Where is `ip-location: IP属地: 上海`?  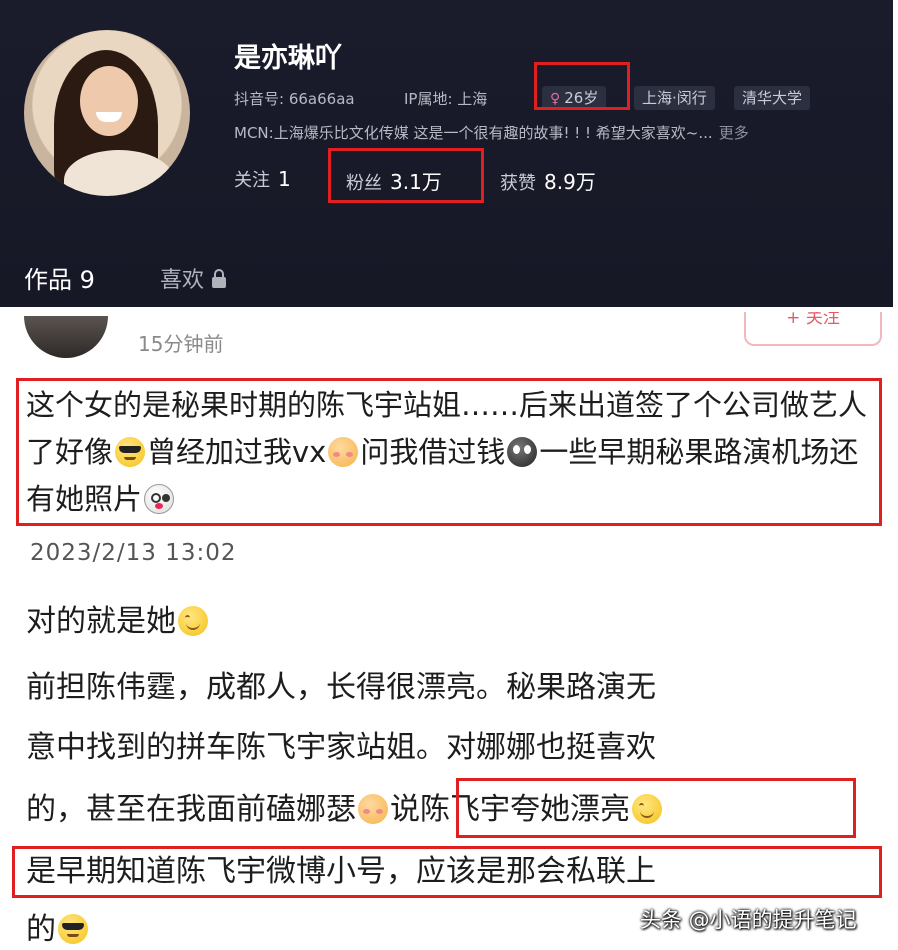
ip-location: IP属地: 上海 is located at coordinates (446, 99).